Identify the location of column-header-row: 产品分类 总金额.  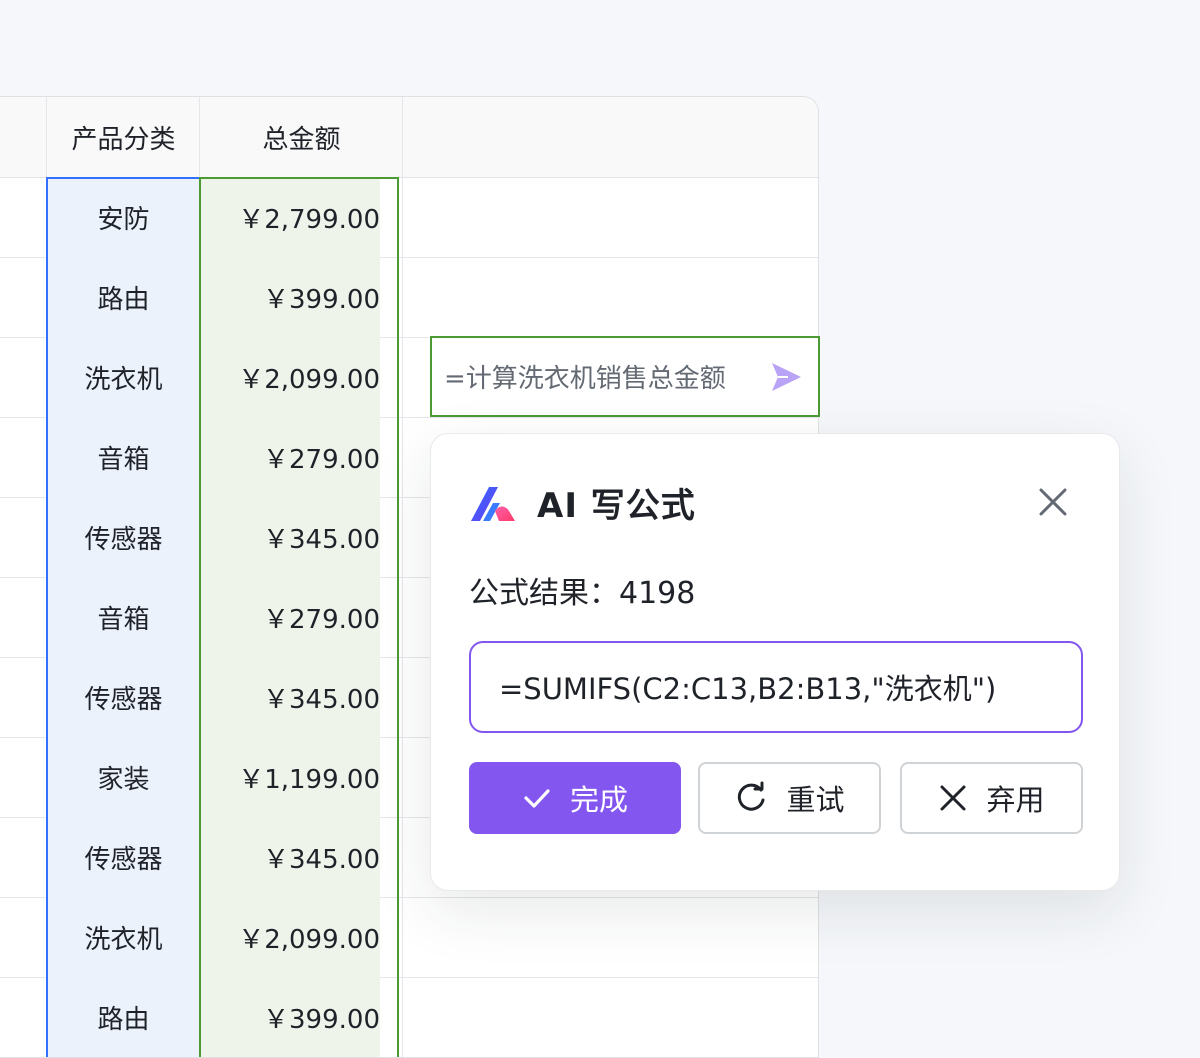
(409, 137).